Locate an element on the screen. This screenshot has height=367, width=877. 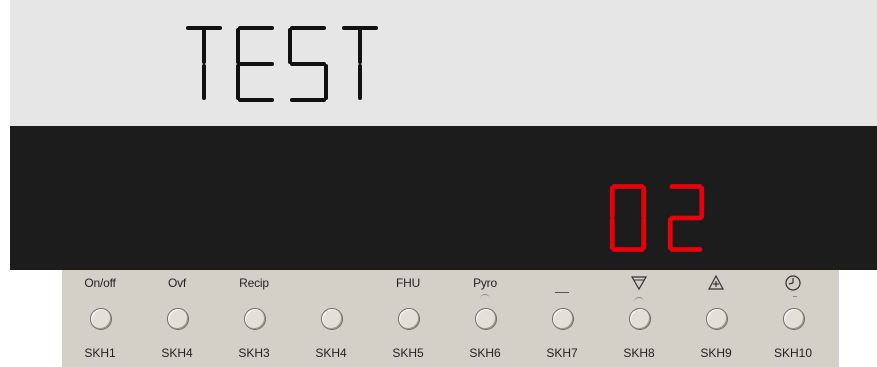
clock-icon is located at coordinates (793, 285).